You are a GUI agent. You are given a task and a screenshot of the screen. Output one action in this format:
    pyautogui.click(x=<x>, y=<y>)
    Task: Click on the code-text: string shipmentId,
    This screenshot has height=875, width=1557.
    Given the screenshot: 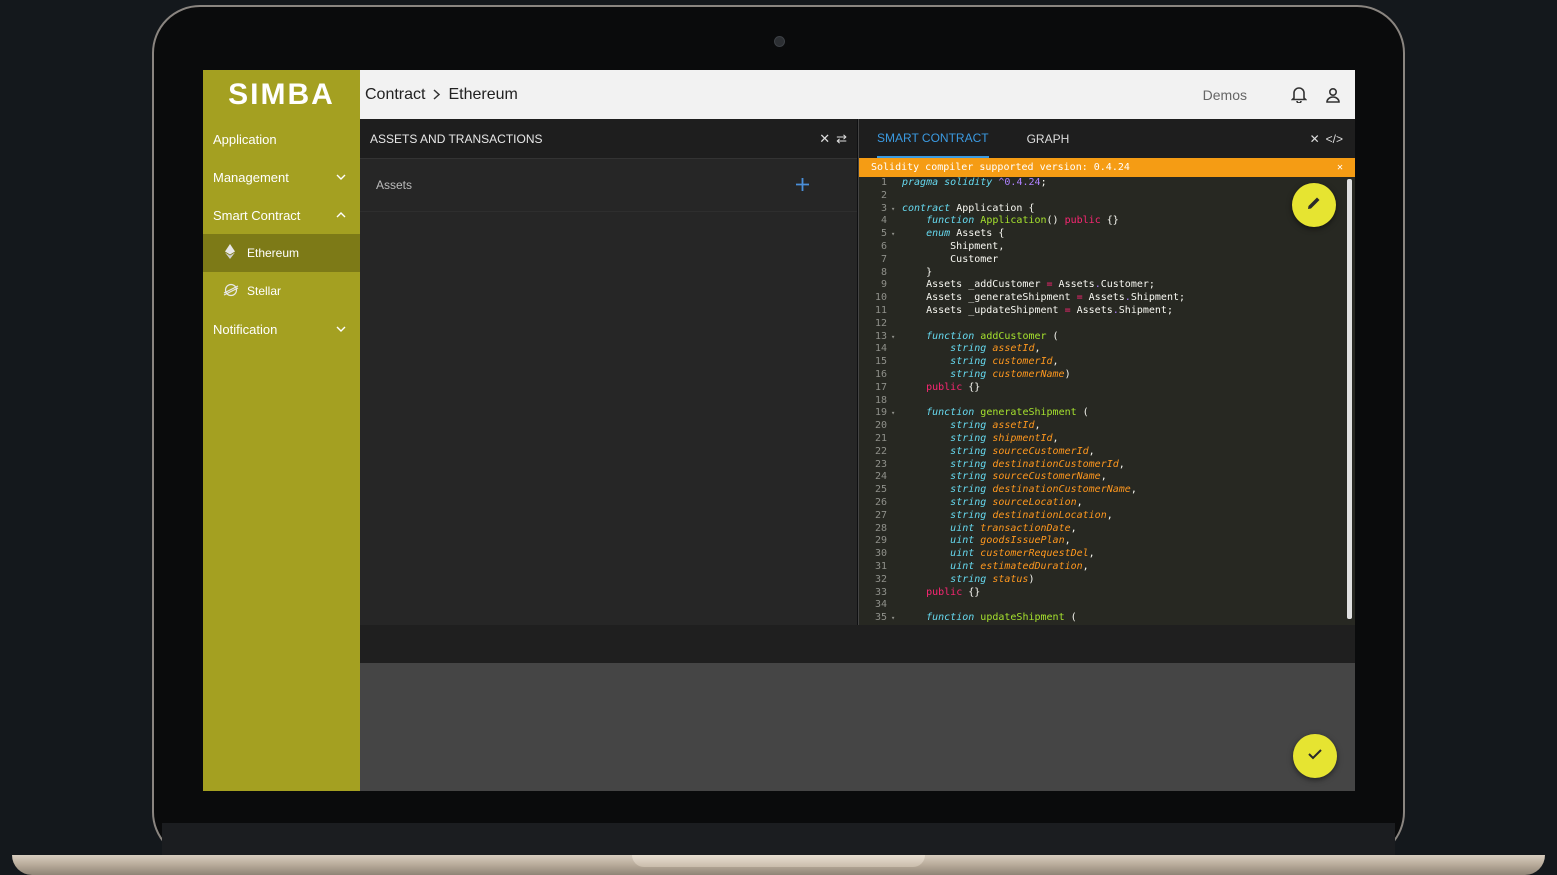 What is the action you would take?
    pyautogui.click(x=1004, y=438)
    